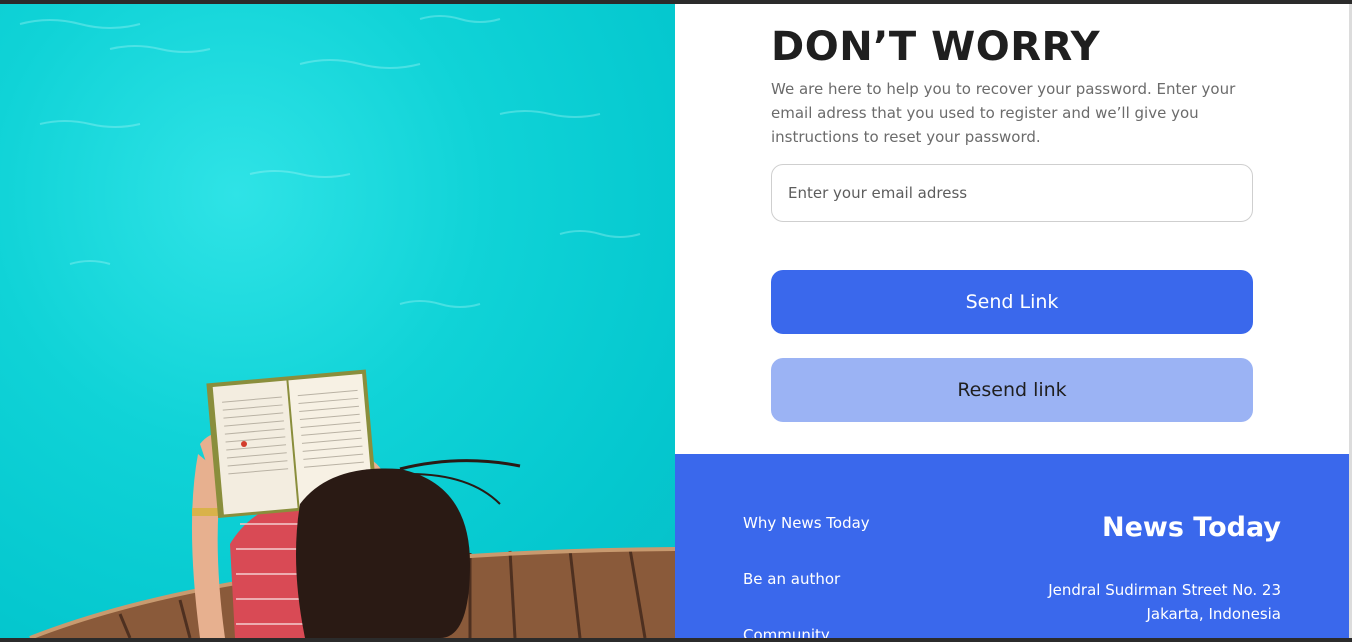 This screenshot has height=642, width=1352. I want to click on send-link-button: Send Link, so click(1012, 302).